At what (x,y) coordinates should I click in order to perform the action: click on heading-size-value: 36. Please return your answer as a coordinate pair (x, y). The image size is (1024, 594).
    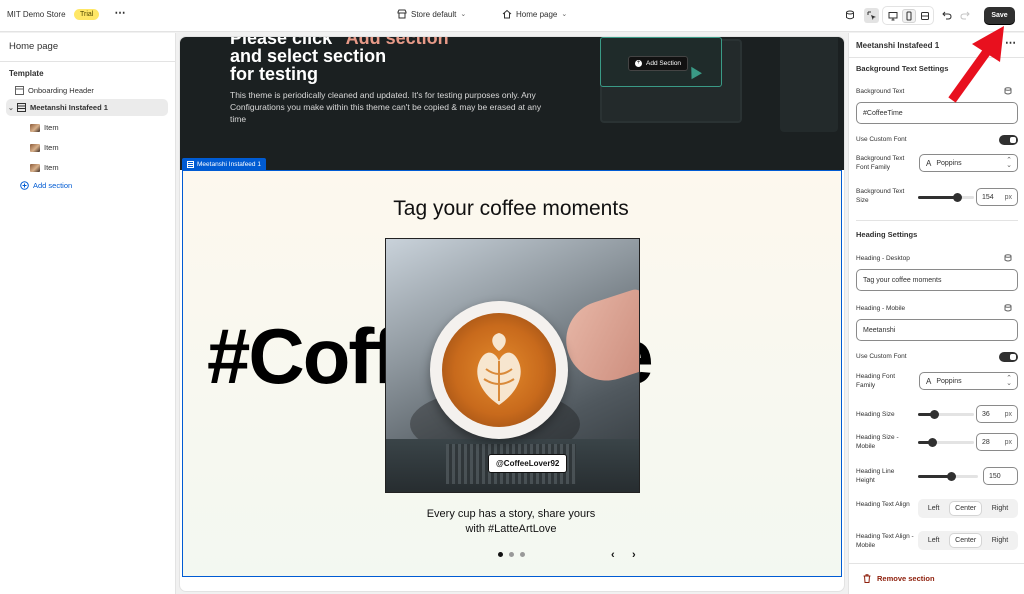
    Looking at the image, I should click on (986, 414).